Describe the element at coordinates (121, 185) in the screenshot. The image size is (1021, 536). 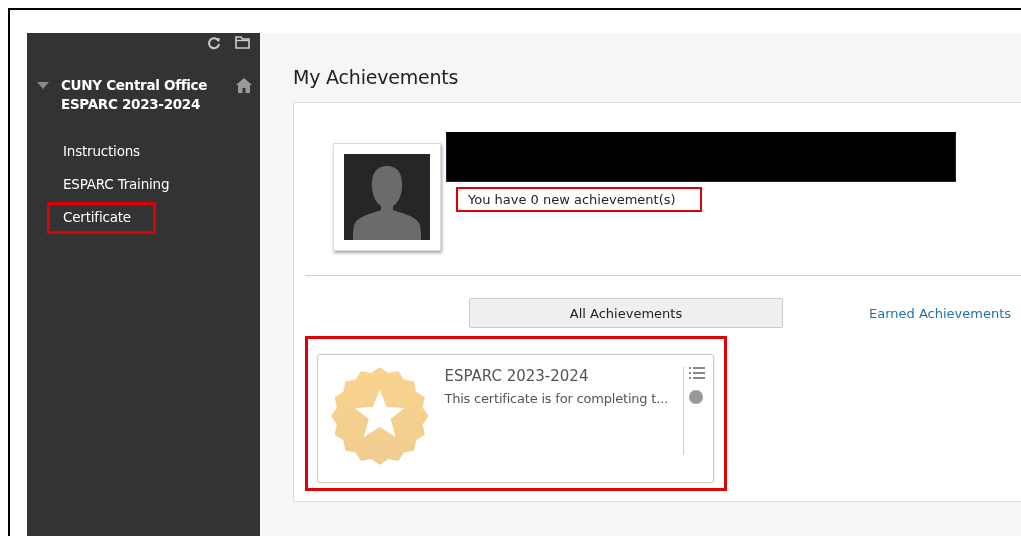
I see `sidebar-link: ESPARC Training` at that location.